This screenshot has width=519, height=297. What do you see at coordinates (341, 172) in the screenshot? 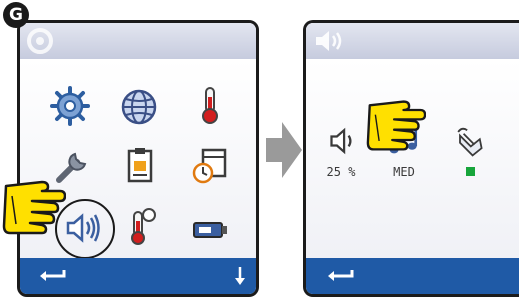
I see `volume-value: 25 %` at bounding box center [341, 172].